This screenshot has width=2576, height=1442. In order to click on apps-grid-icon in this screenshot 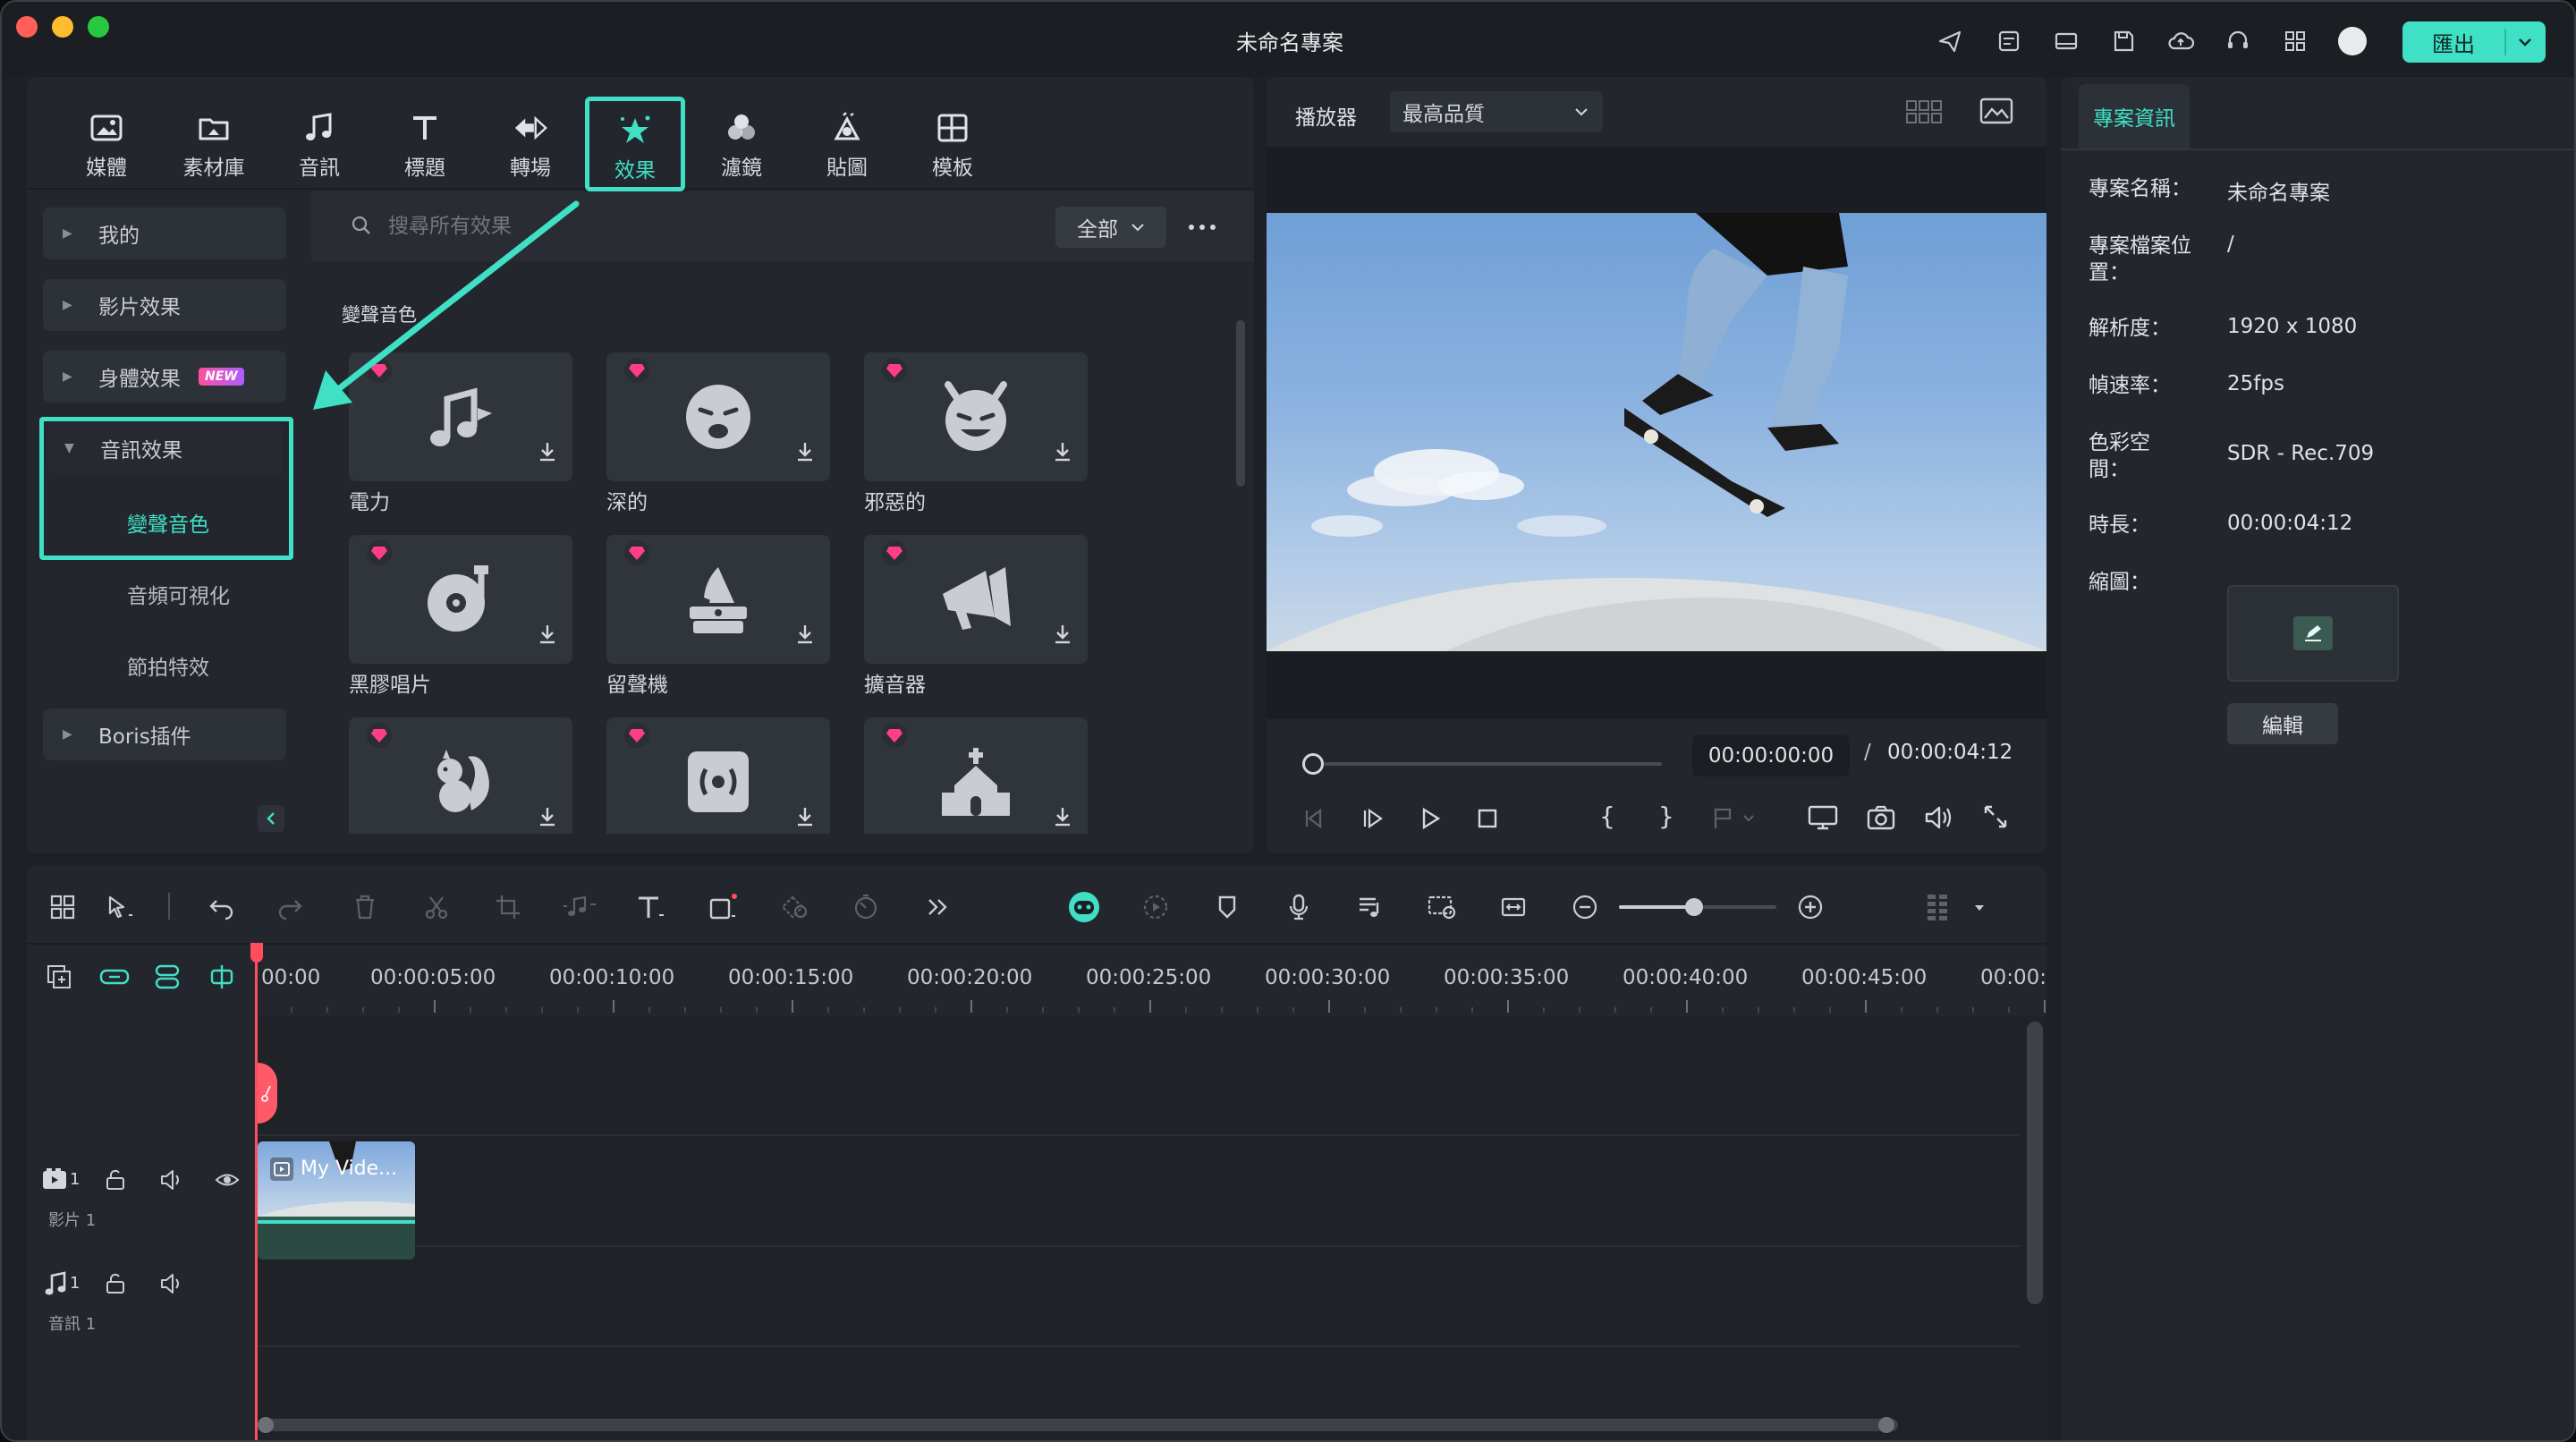, I will do `click(2295, 41)`.